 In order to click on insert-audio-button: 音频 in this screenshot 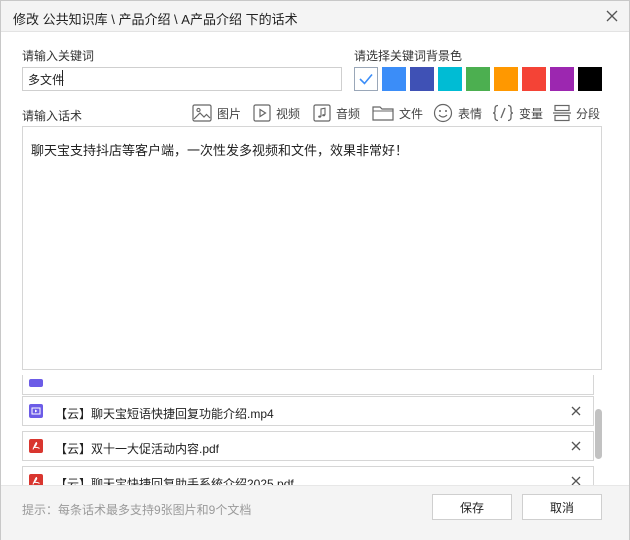, I will do `click(336, 113)`.